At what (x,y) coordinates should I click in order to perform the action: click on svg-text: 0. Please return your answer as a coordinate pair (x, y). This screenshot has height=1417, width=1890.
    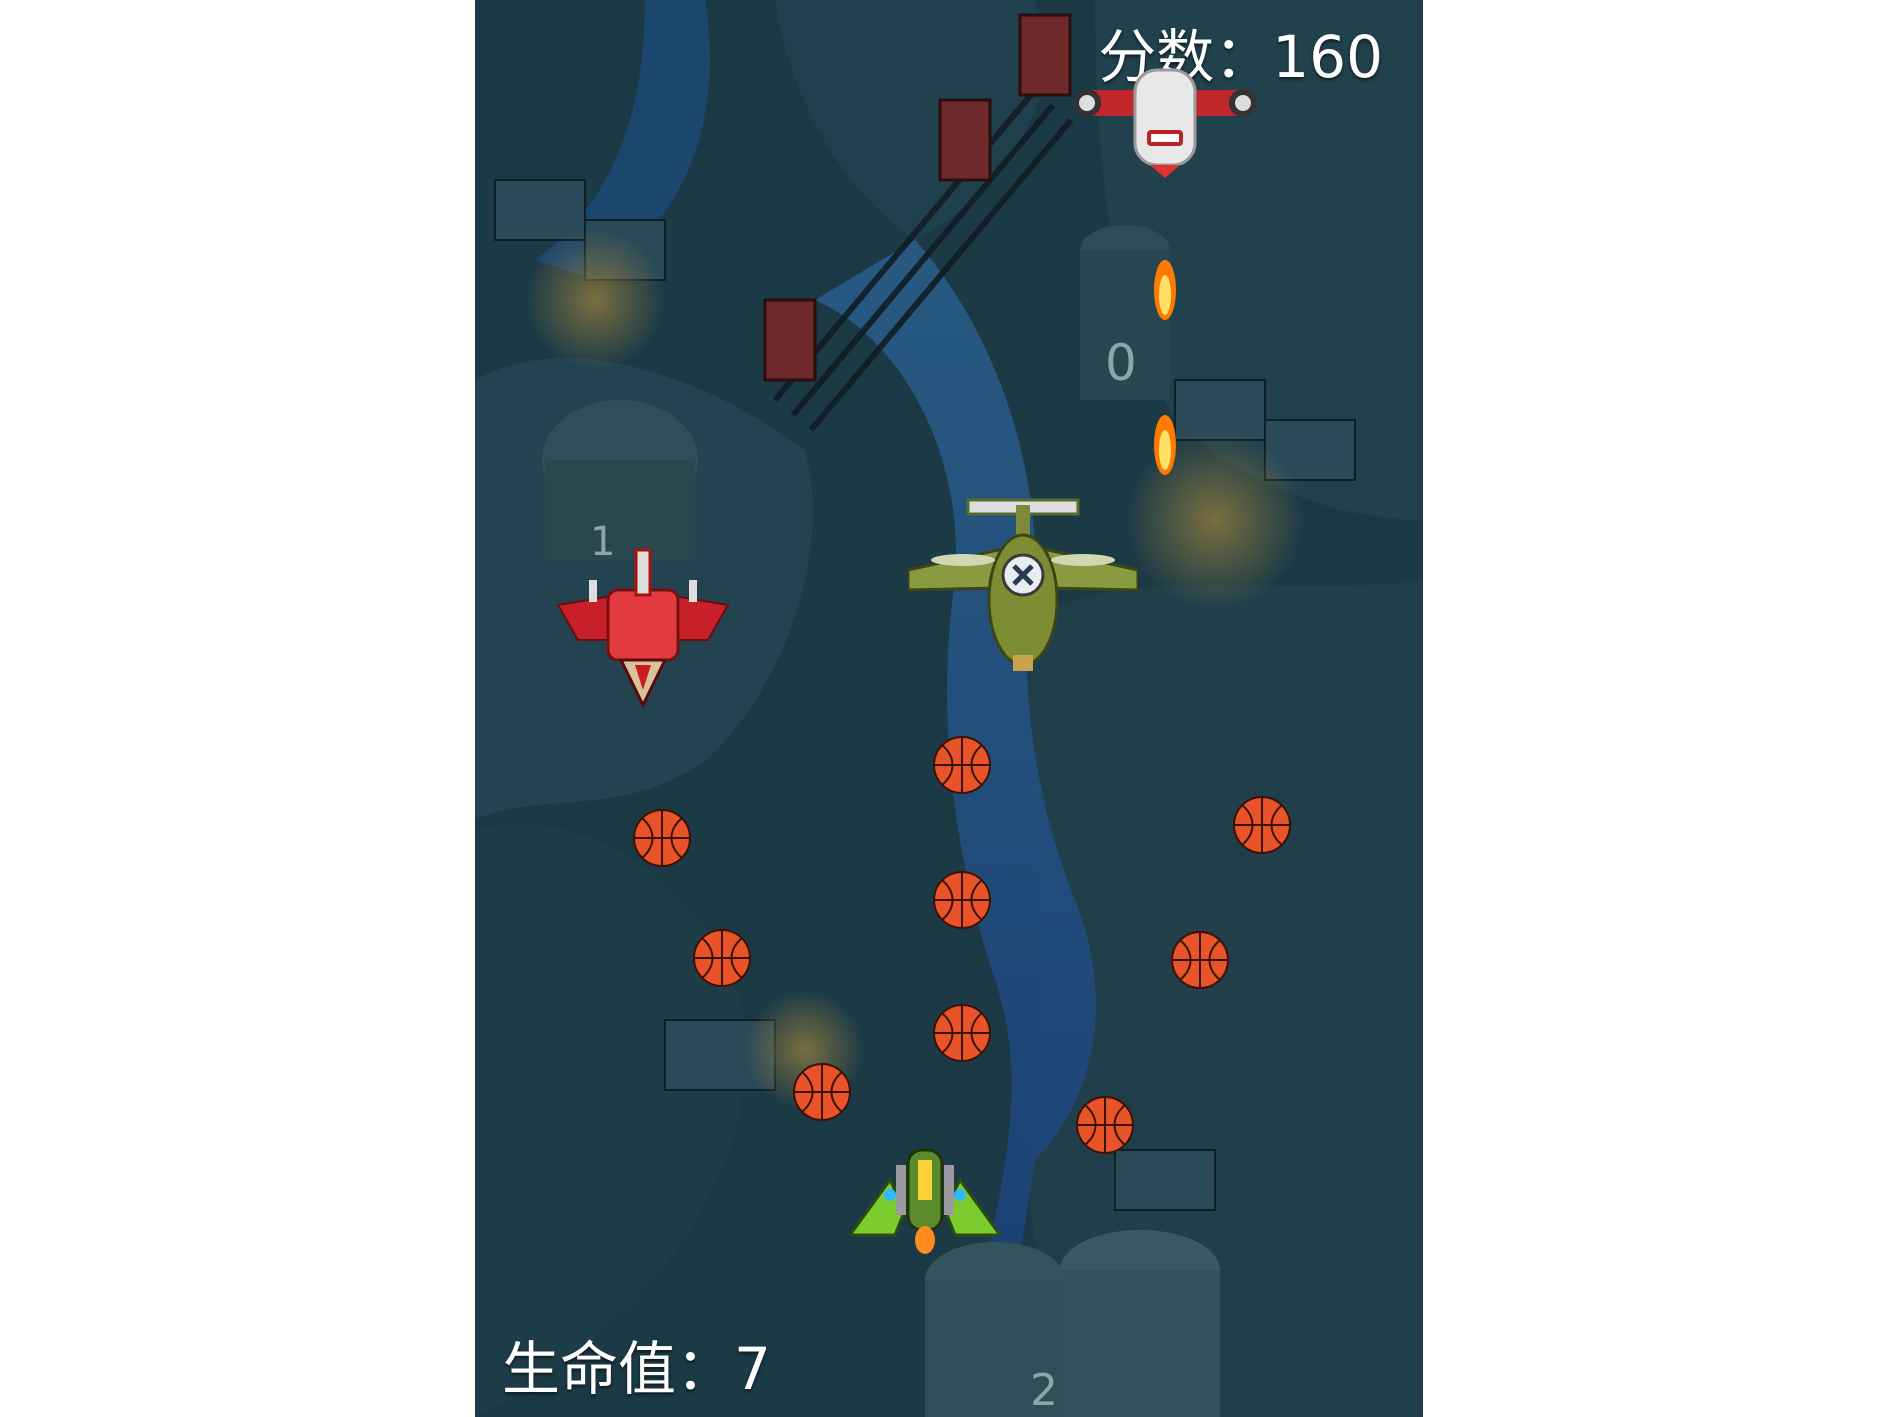
    Looking at the image, I should click on (1121, 363).